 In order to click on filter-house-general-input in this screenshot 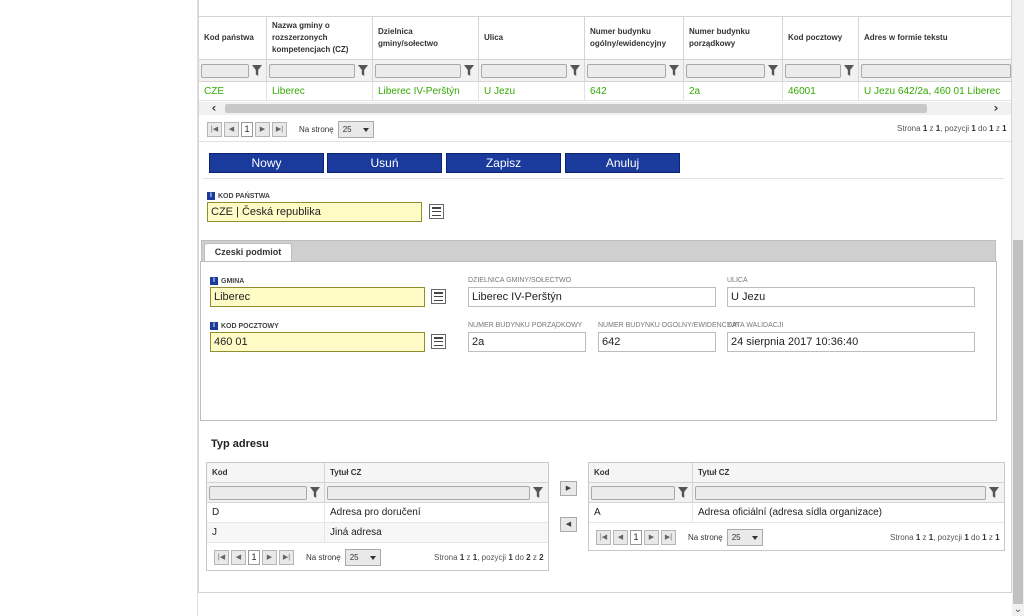, I will do `click(626, 70)`.